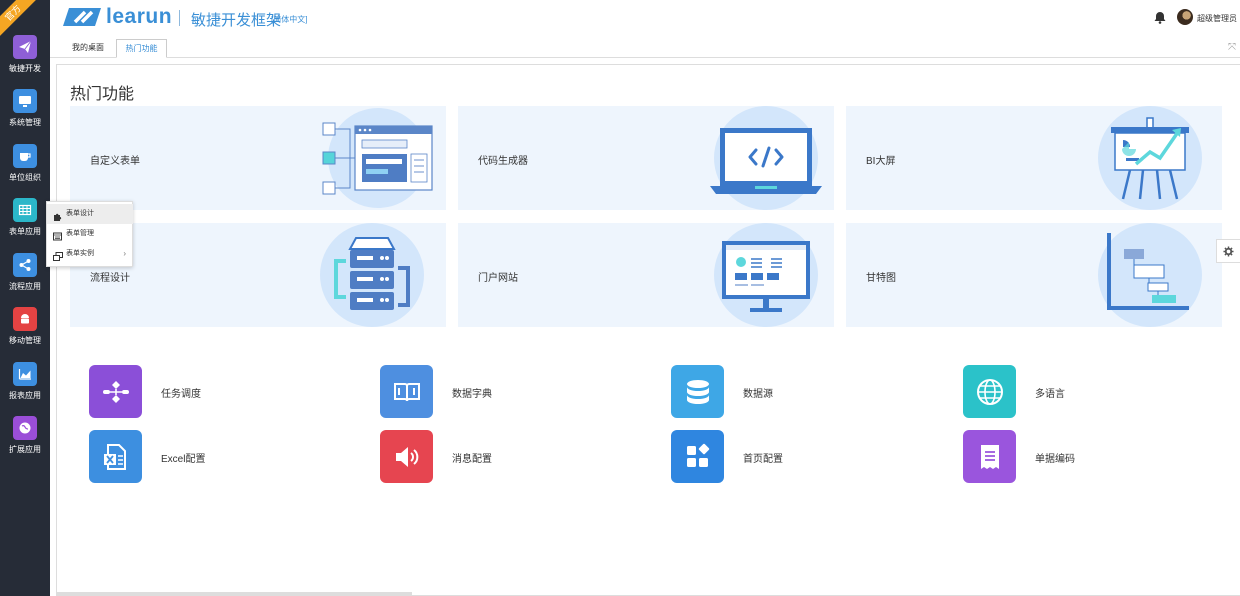 The image size is (1240, 596). Describe the element at coordinates (25, 387) in the screenshot. I see `sidebar-item-reports: 报表应用` at that location.